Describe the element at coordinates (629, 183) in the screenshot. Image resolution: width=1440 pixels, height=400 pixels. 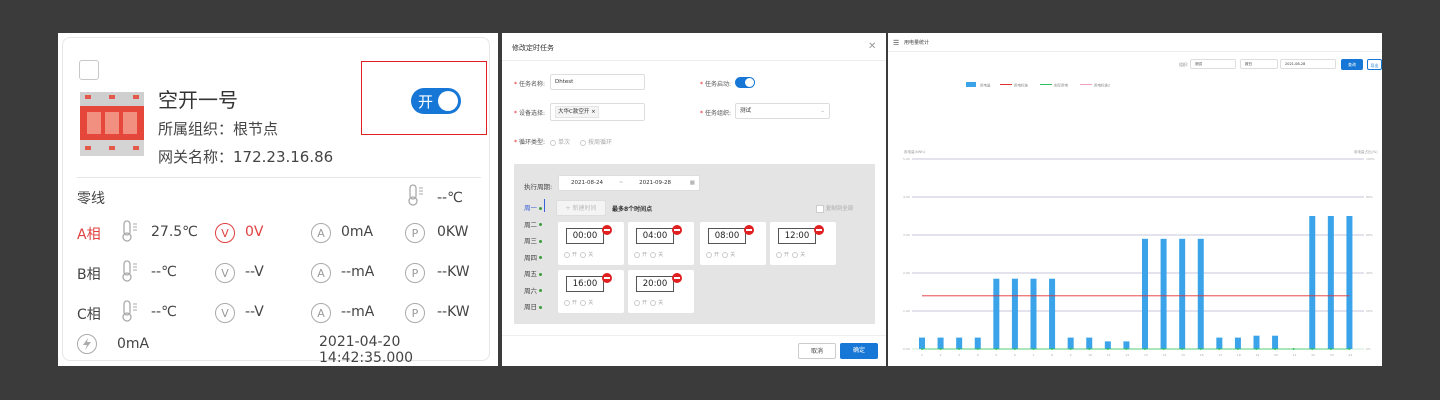
I see `date-range-picker: 2021-08-24 ~ 2021-09-28 ▦` at that location.